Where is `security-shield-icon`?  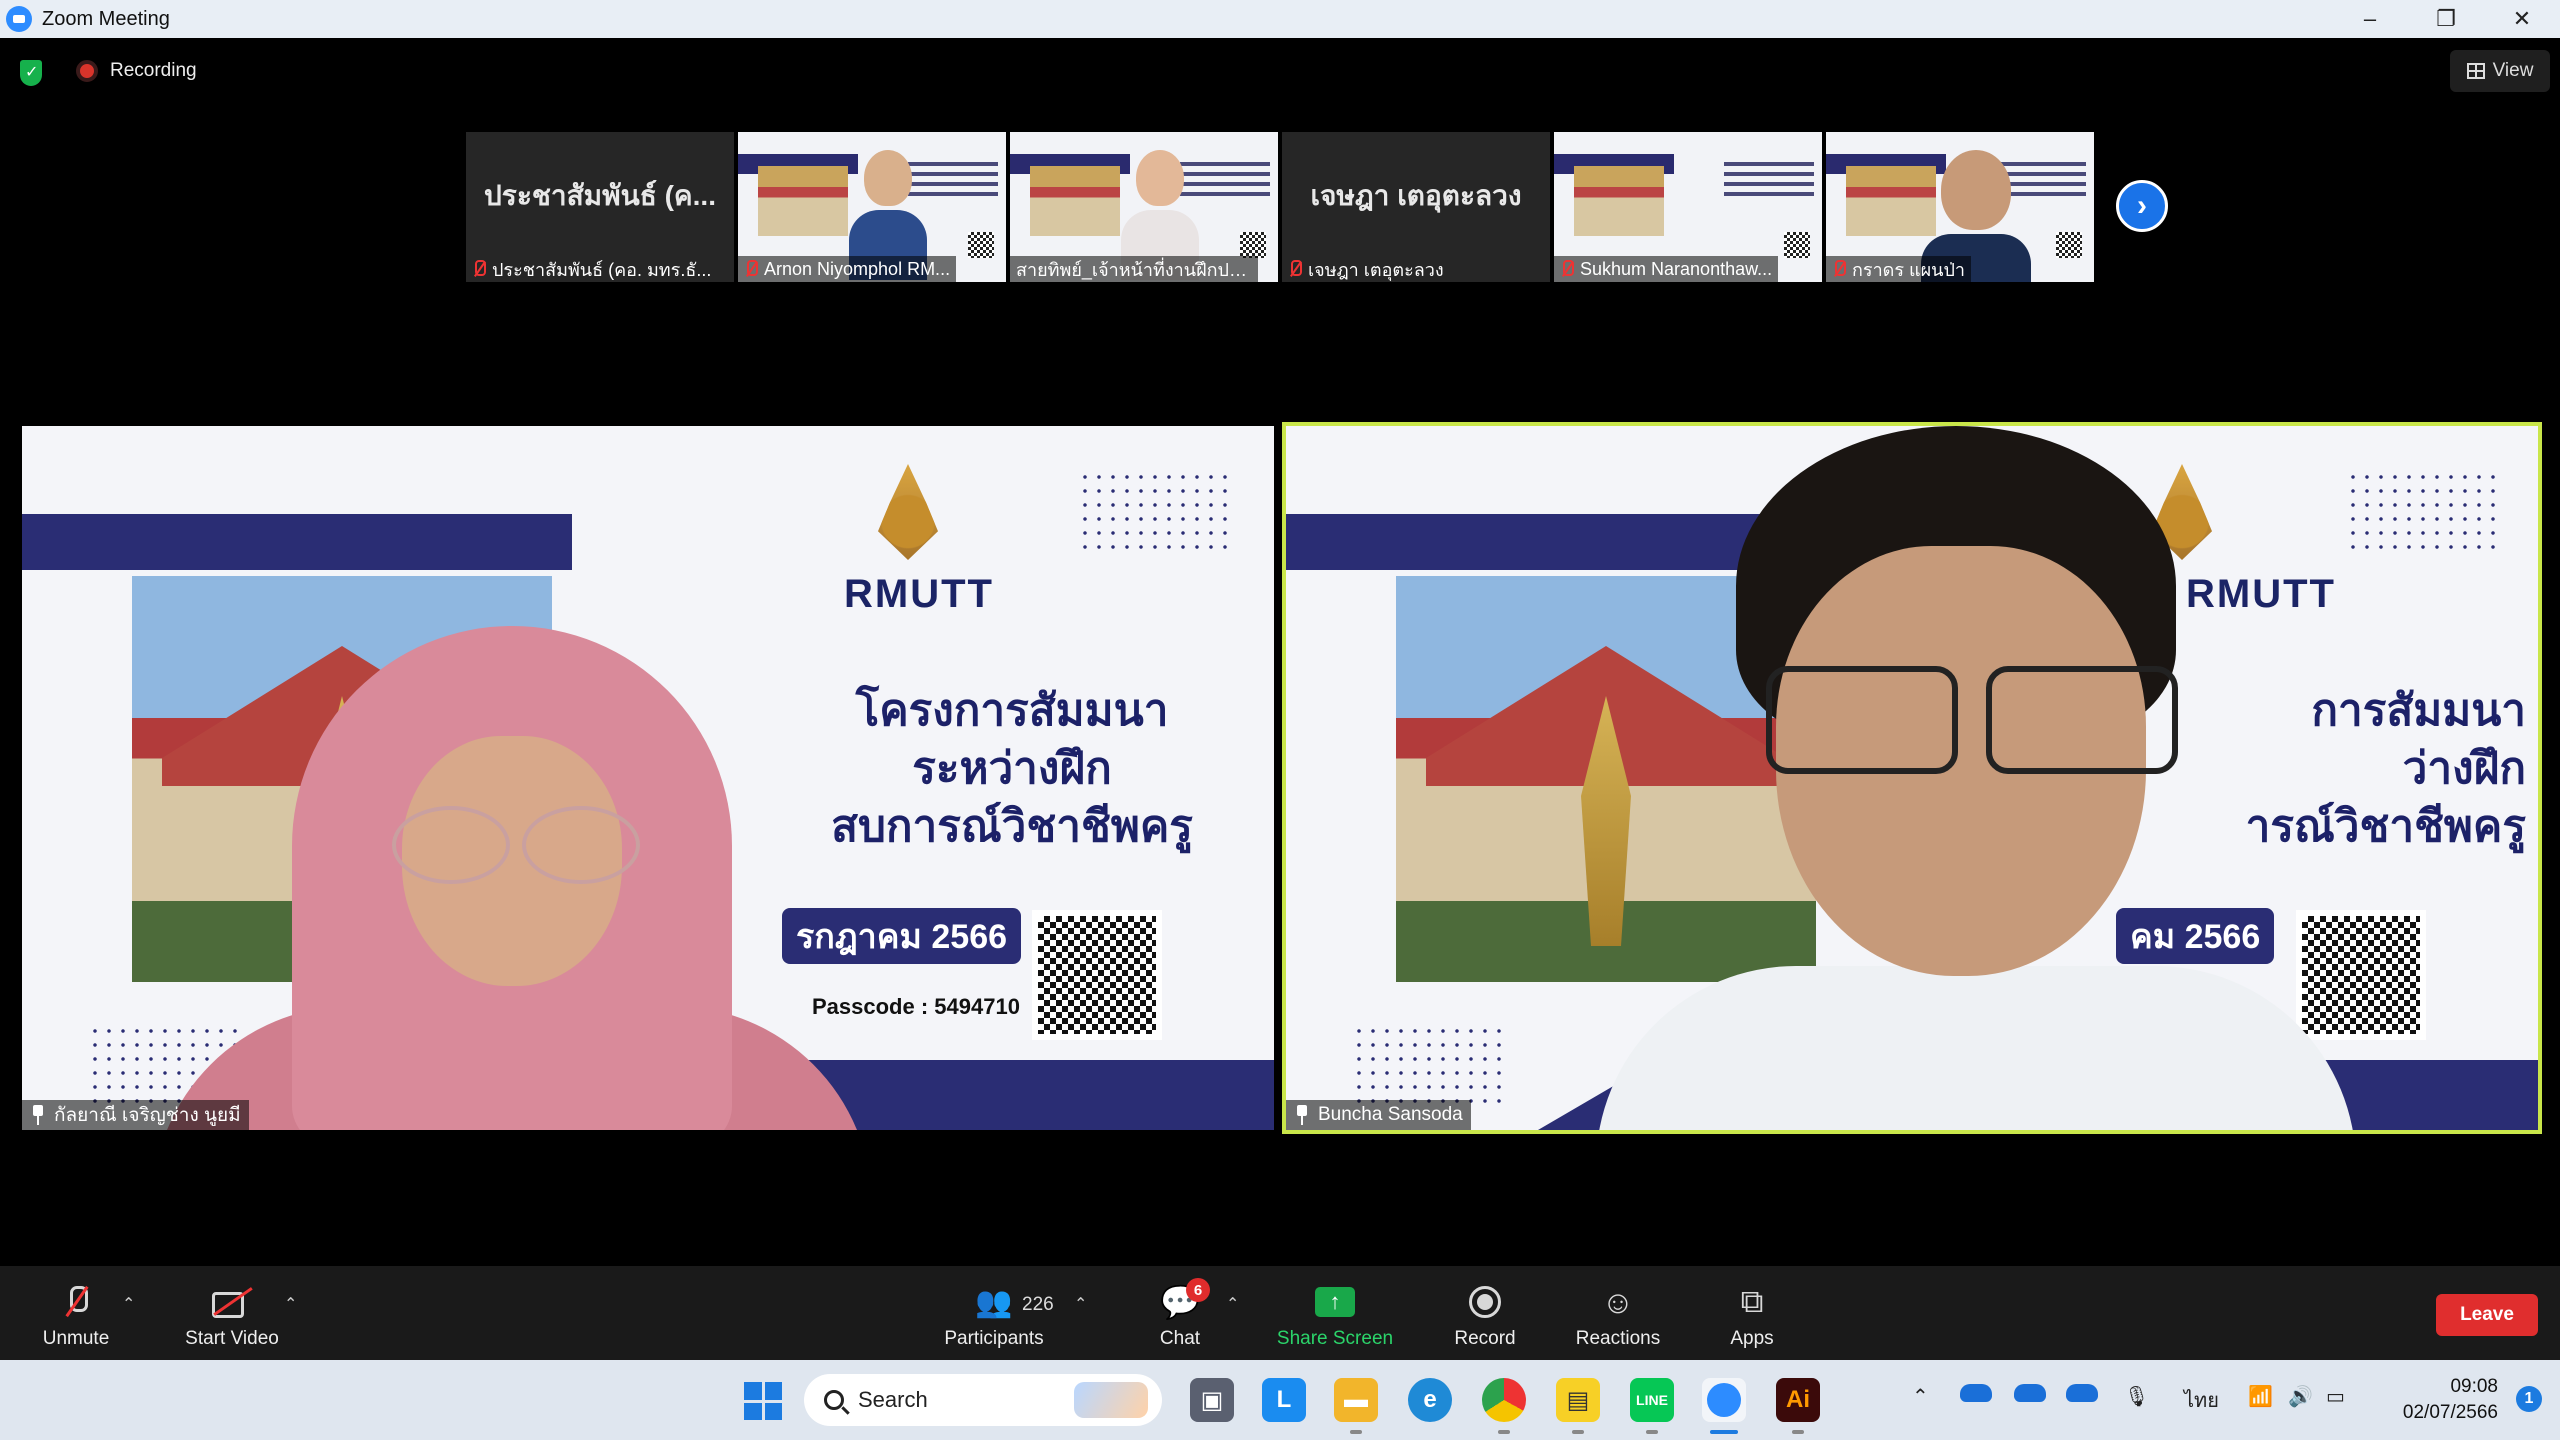 security-shield-icon is located at coordinates (31, 73).